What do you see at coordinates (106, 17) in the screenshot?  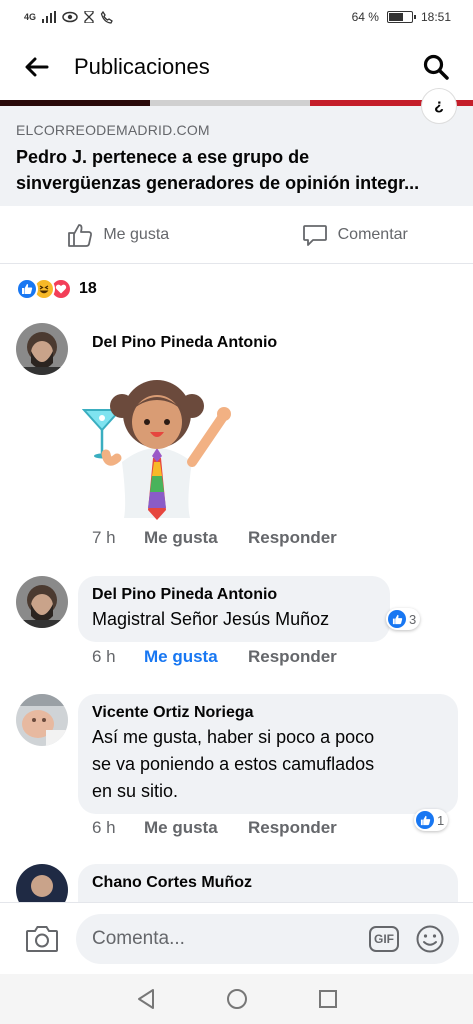 I see `call-icon` at bounding box center [106, 17].